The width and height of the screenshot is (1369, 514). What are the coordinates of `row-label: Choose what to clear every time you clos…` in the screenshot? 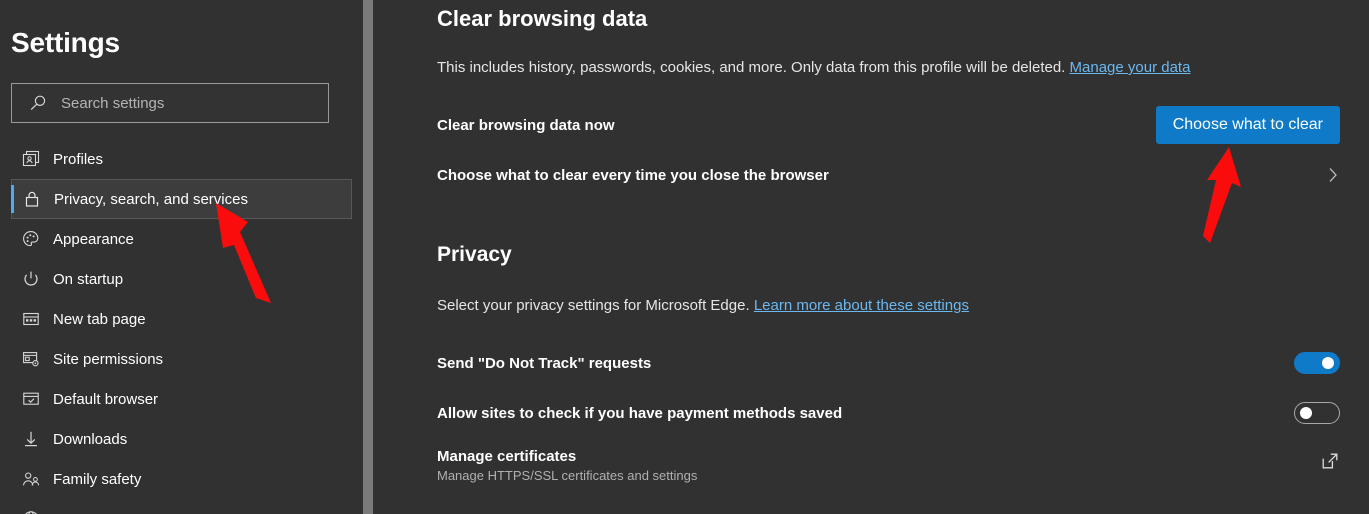 It's located at (633, 175).